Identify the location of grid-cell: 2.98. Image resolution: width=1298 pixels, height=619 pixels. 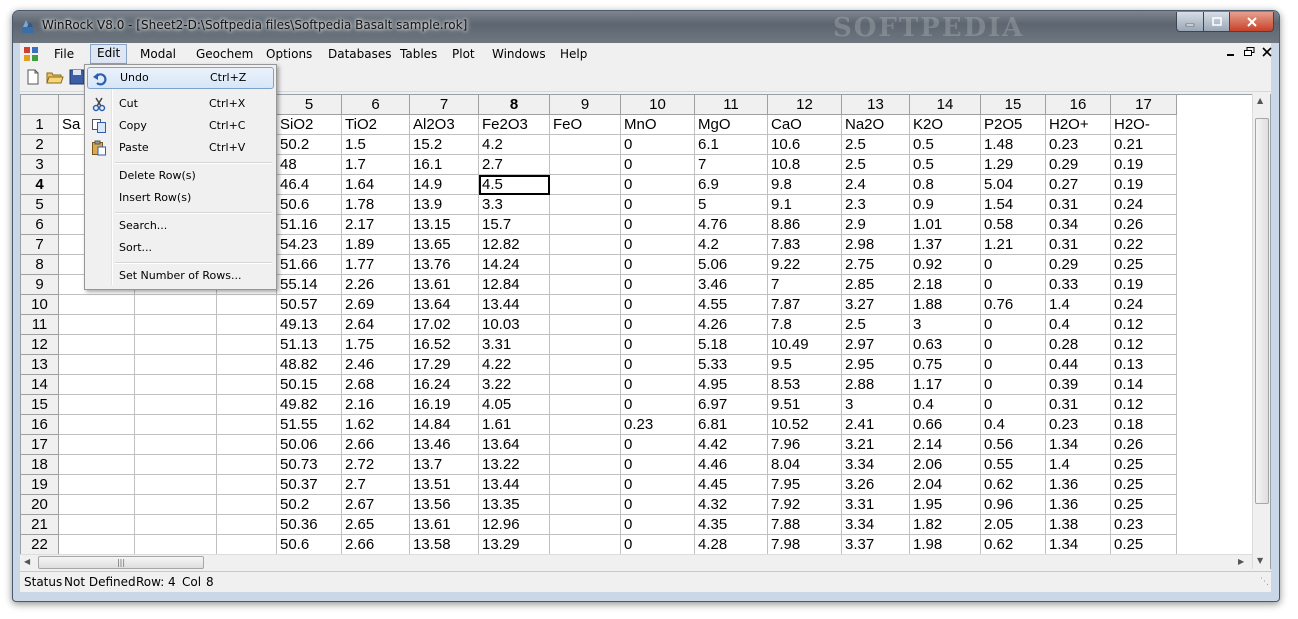
(876, 245).